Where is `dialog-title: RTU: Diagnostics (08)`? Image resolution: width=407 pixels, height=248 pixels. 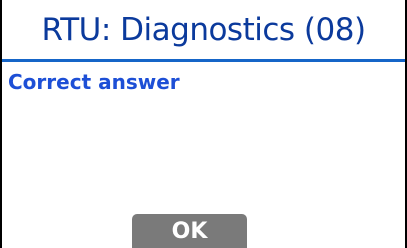 dialog-title: RTU: Diagnostics (08) is located at coordinates (203, 30).